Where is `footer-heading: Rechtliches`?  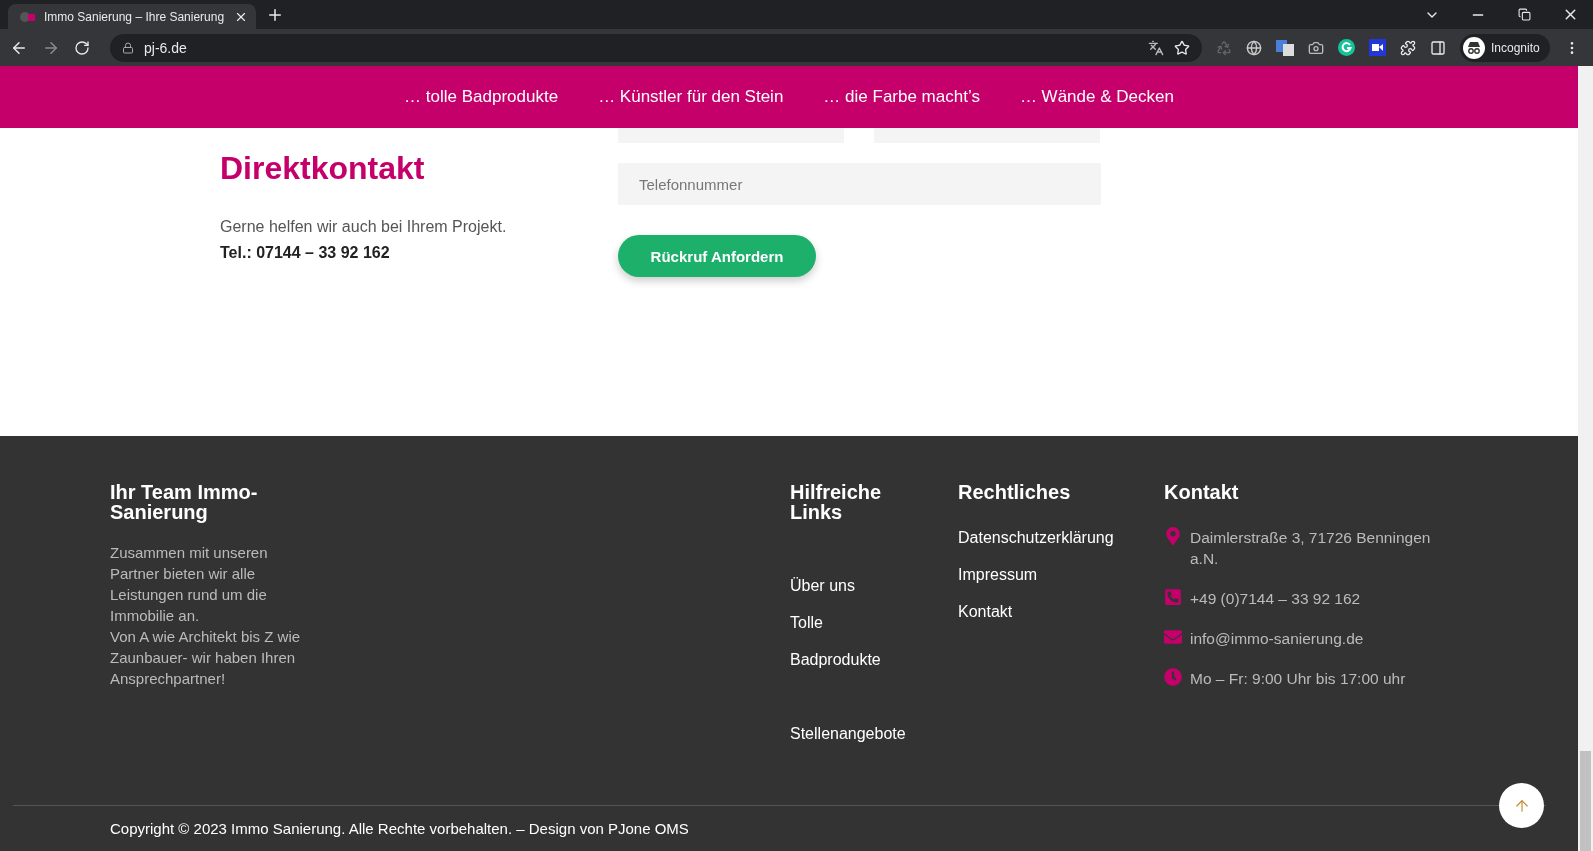
footer-heading: Rechtliches is located at coordinates (1015, 492).